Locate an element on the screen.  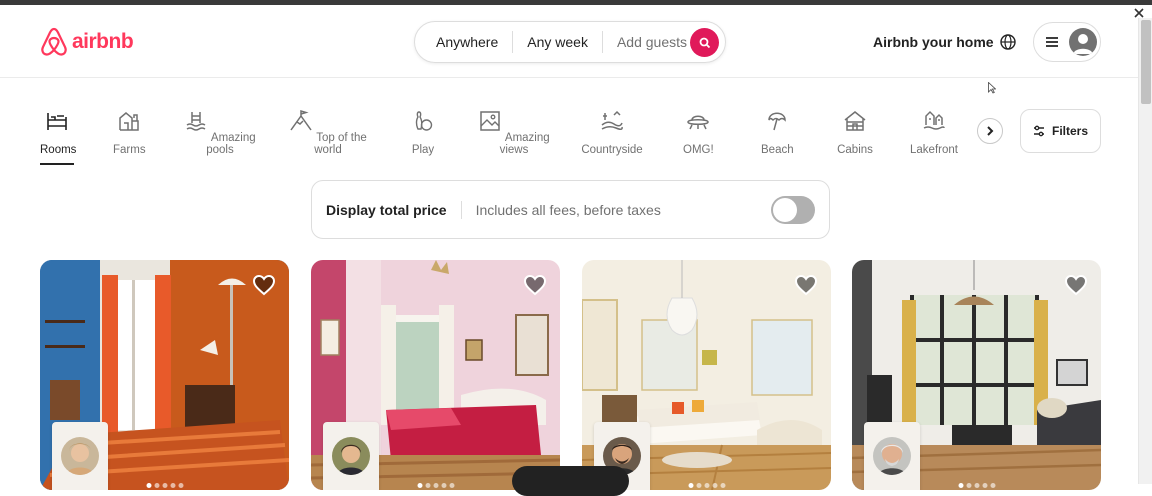
picture-frame-icon is located at coordinates (490, 121).